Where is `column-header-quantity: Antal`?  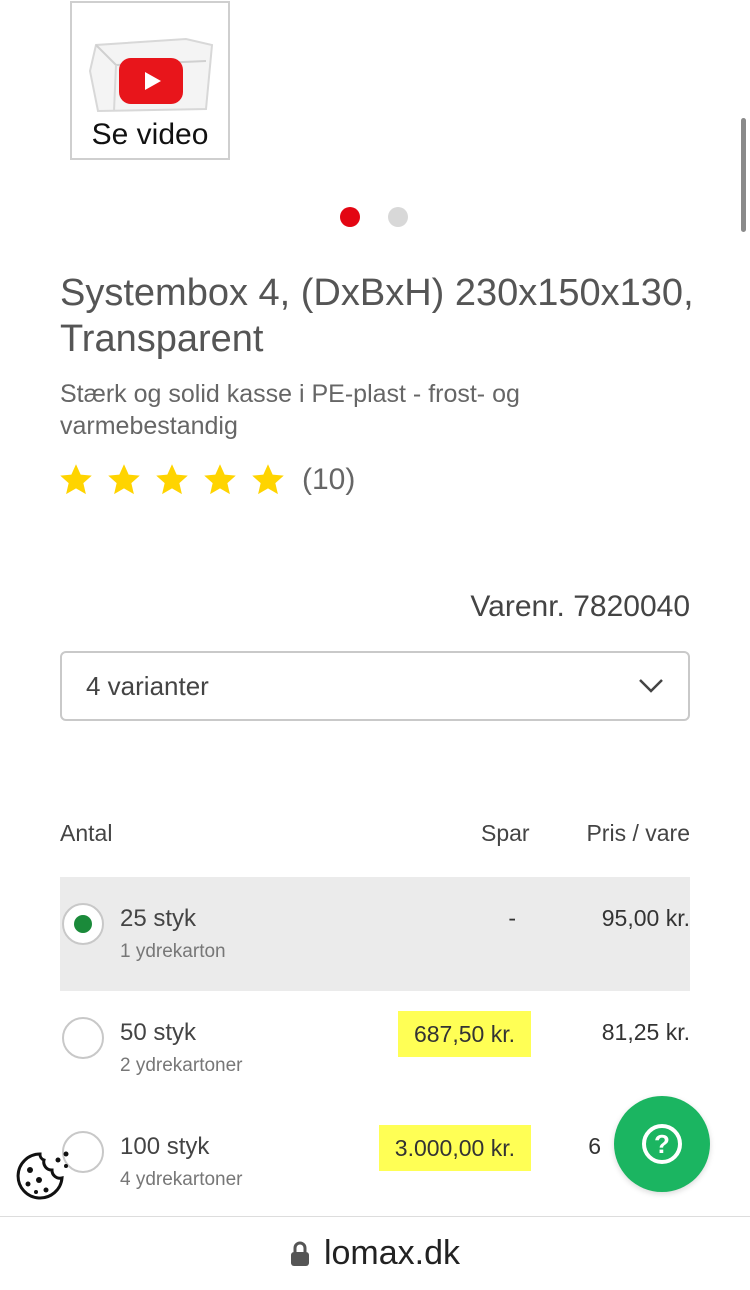 column-header-quantity: Antal is located at coordinates (86, 833).